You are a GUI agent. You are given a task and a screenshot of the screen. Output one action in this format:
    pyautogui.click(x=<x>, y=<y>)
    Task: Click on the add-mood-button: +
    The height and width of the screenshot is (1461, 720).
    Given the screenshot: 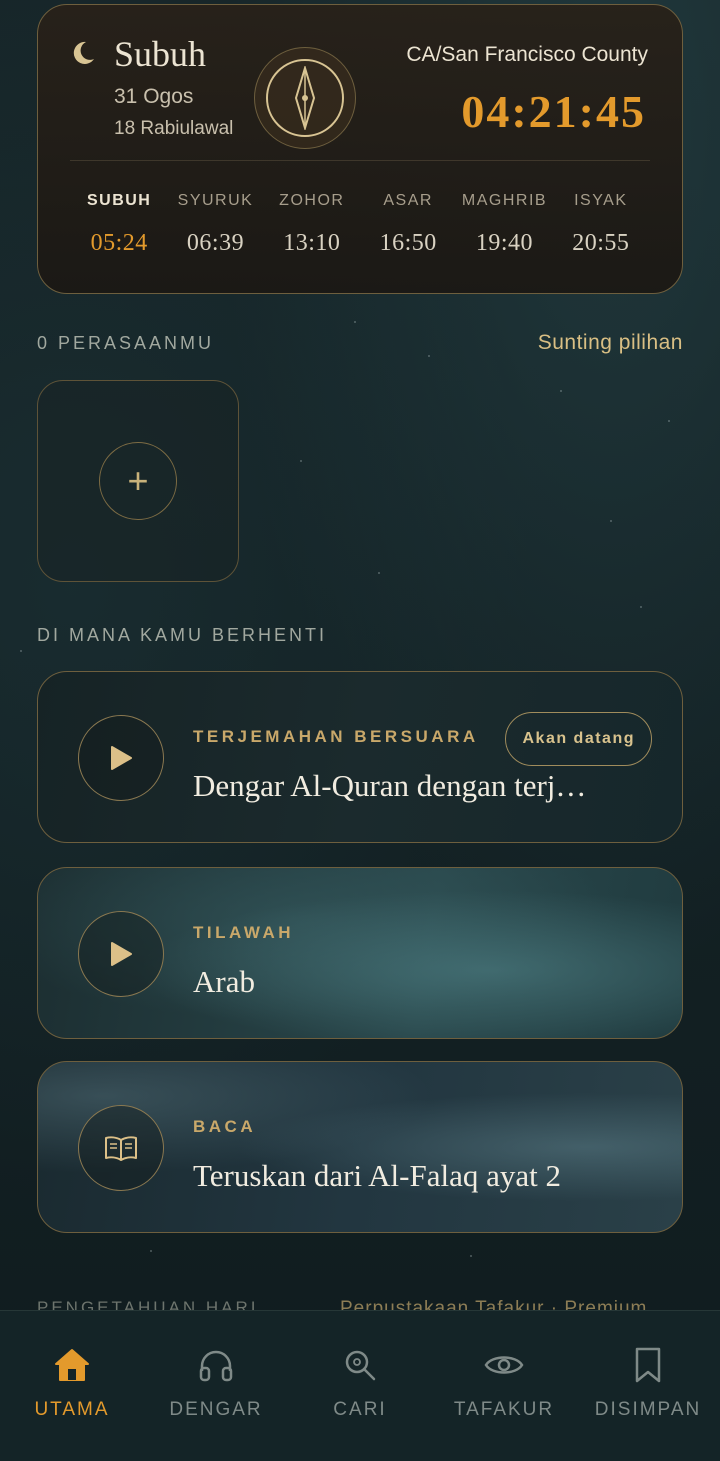 What is the action you would take?
    pyautogui.click(x=138, y=481)
    